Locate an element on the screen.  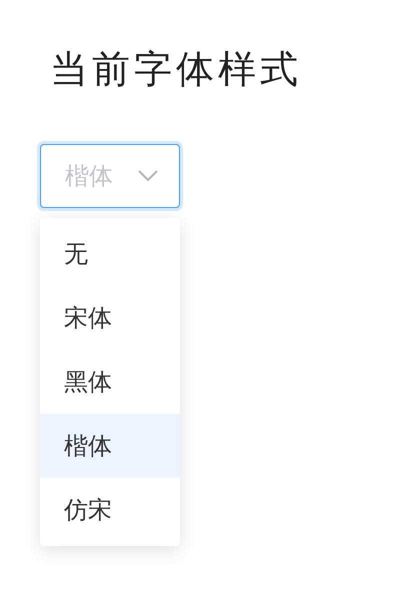
dropdown-option: 宋体 is located at coordinates (110, 318).